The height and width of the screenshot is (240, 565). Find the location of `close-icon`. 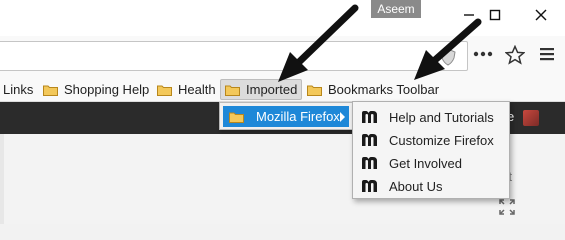

close-icon is located at coordinates (541, 15).